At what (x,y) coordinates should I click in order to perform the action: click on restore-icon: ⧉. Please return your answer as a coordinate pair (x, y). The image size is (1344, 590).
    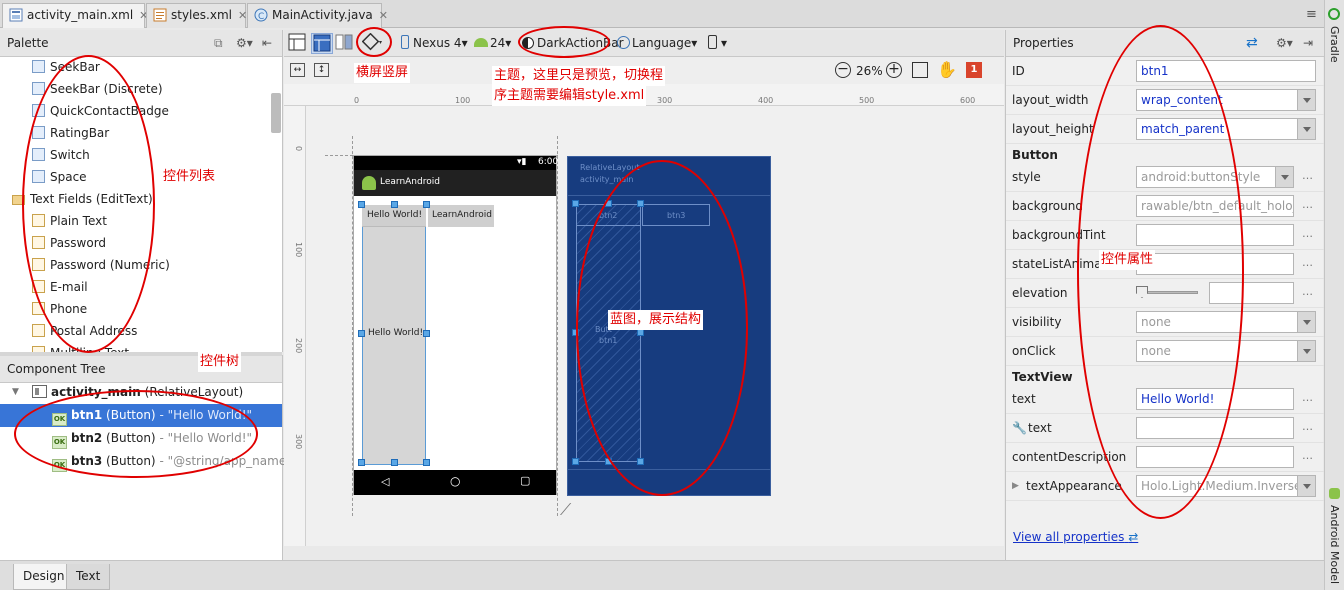
    Looking at the image, I should click on (218, 43).